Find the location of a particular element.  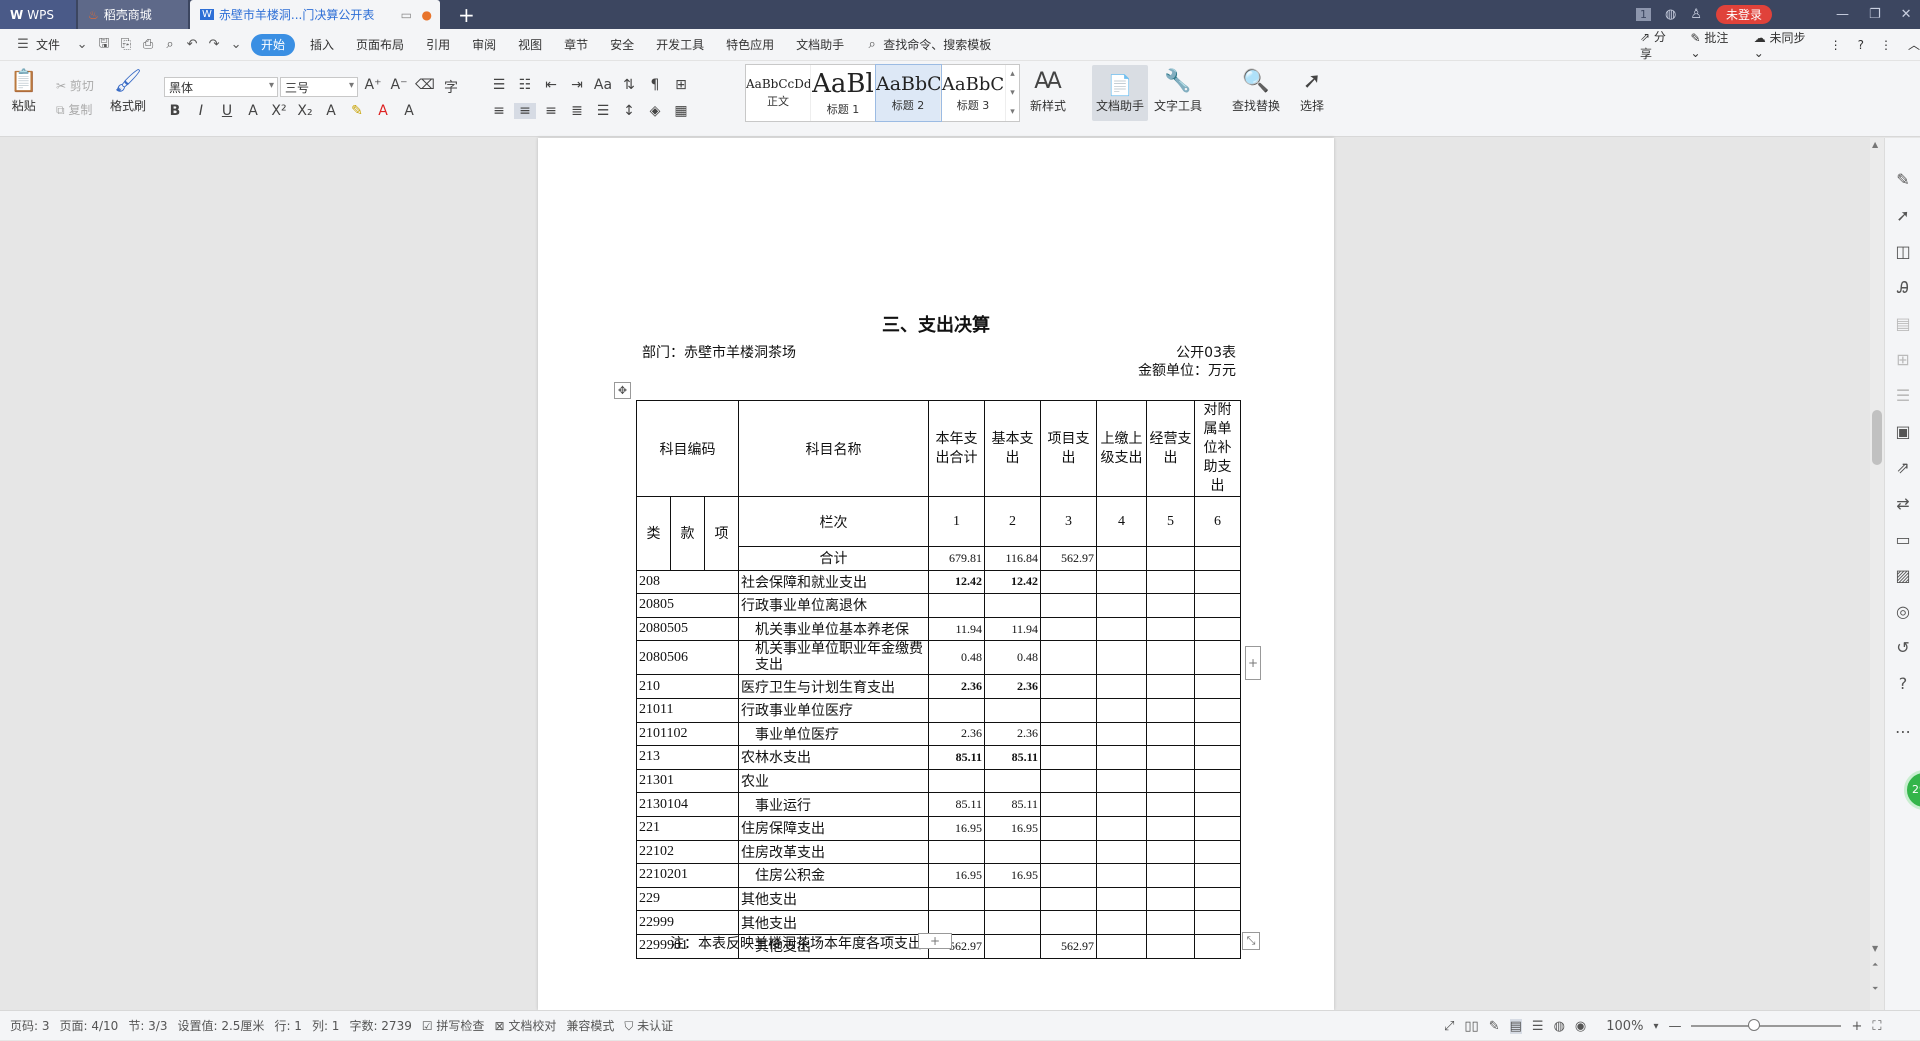

collapse-ribbon-icon: ︿ is located at coordinates (1914, 44).